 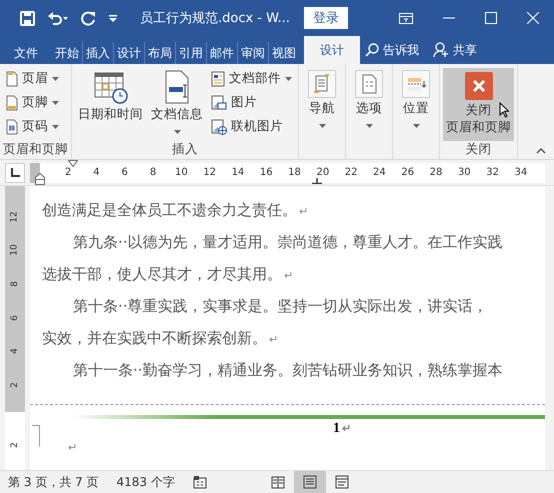 I want to click on ribbon-button: 位置, so click(x=416, y=104).